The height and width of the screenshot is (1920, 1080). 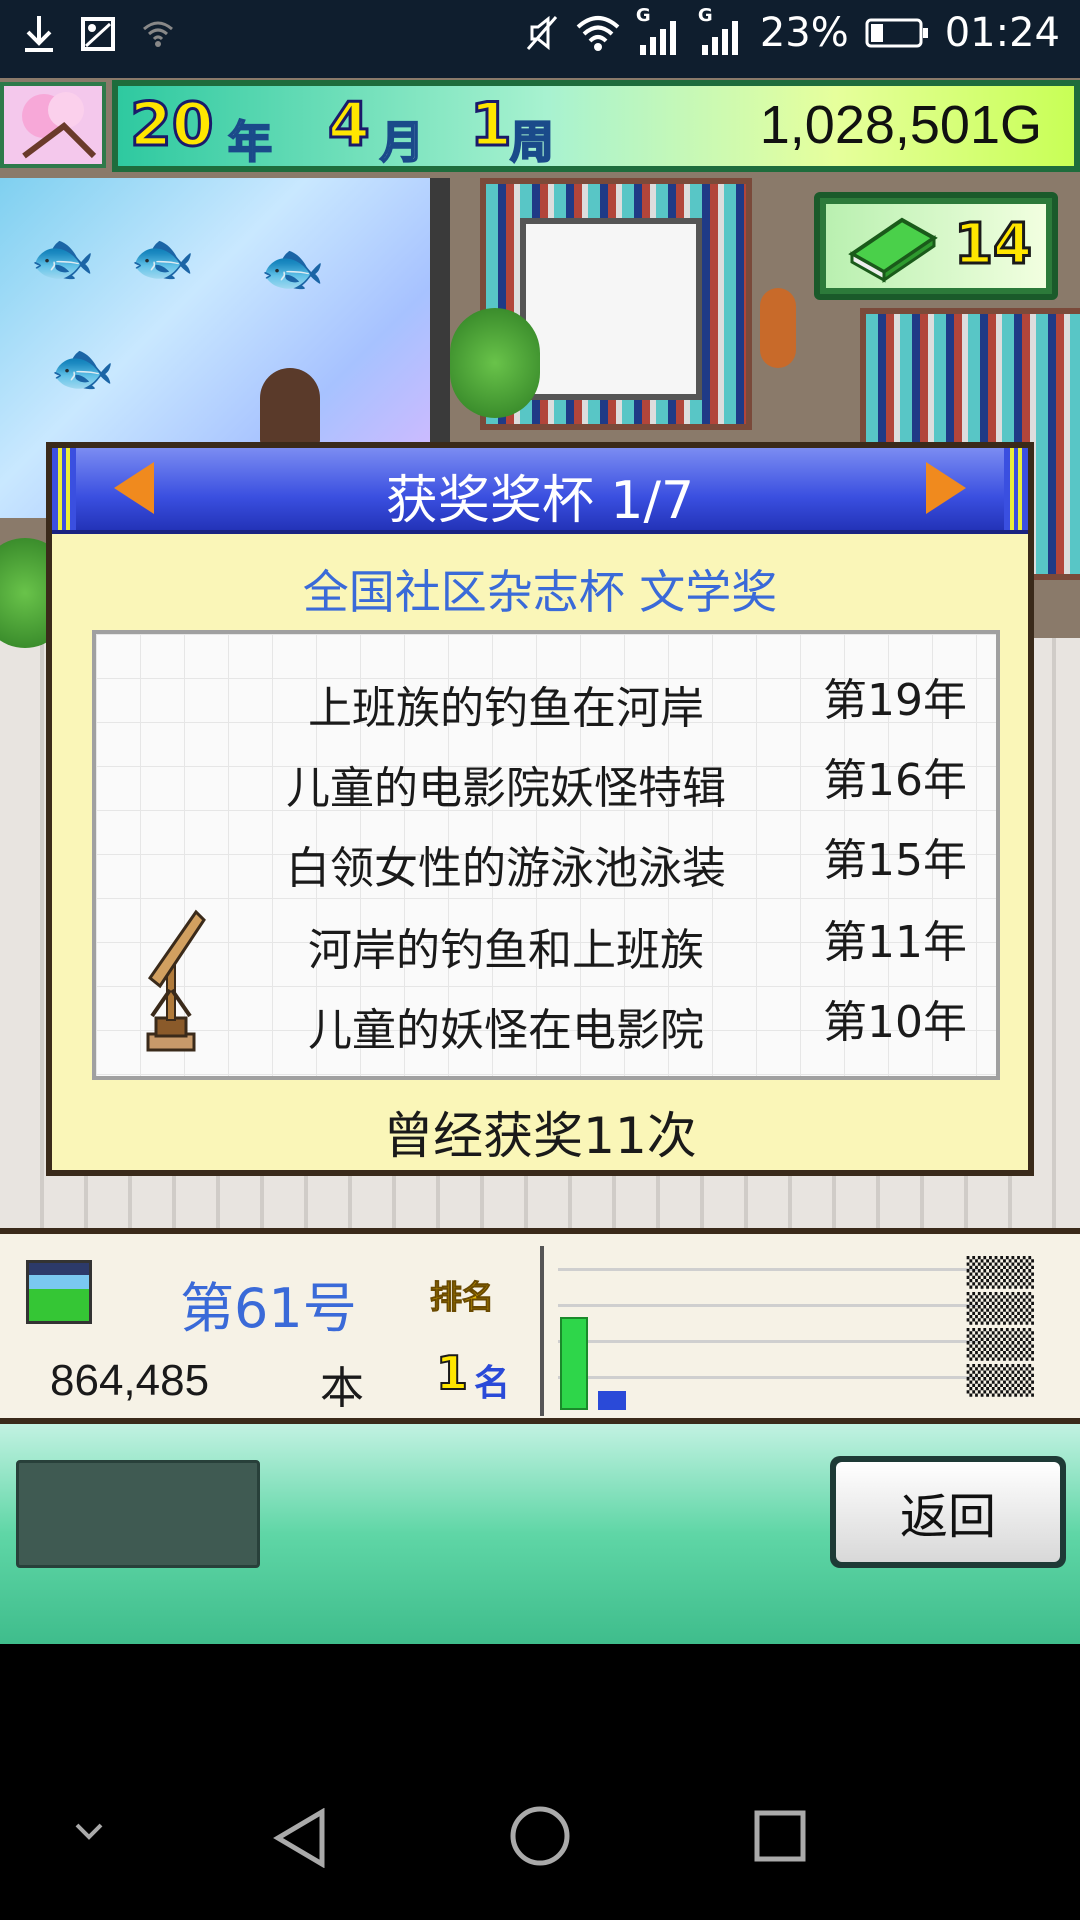 I want to click on books-count: 14, so click(x=993, y=245).